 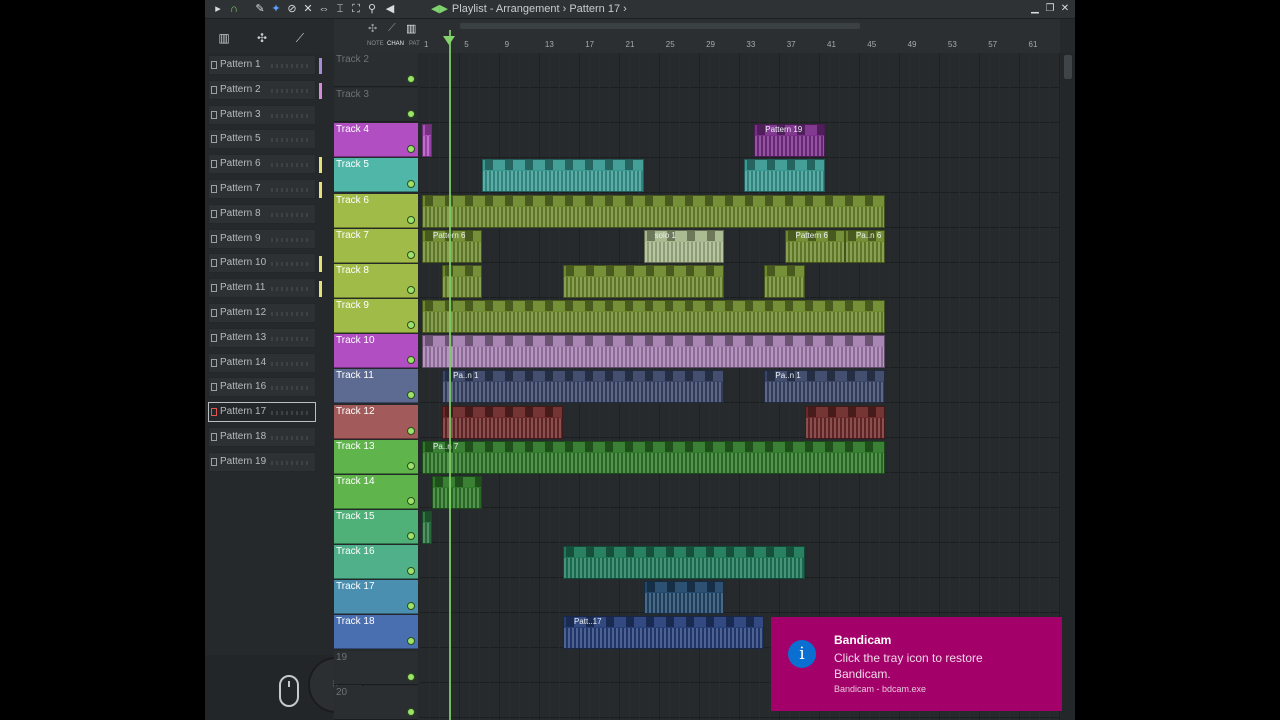 What do you see at coordinates (376, 562) in the screenshot?
I see `track-header: Track 16` at bounding box center [376, 562].